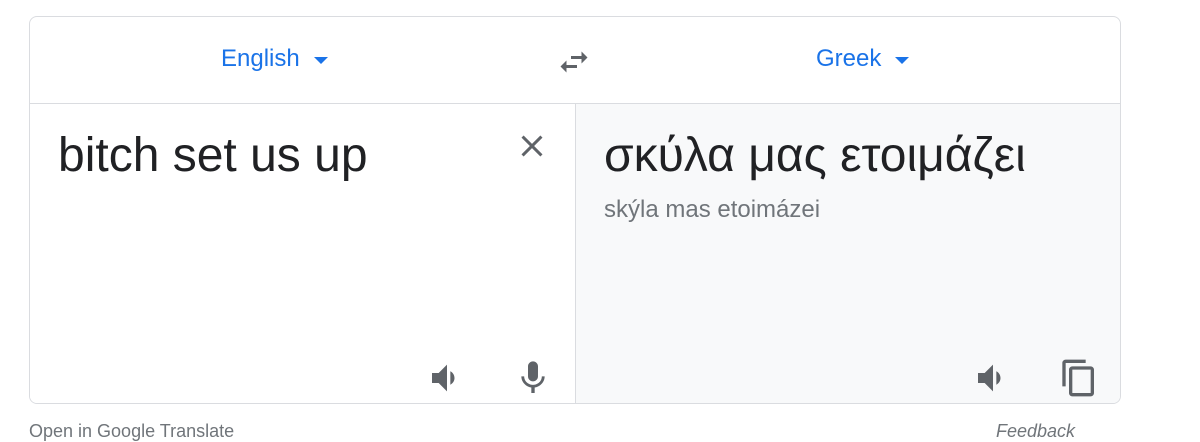 This screenshot has height=442, width=1200. Describe the element at coordinates (712, 209) in the screenshot. I see `transliteration-text: skýla mas etoimázei` at that location.